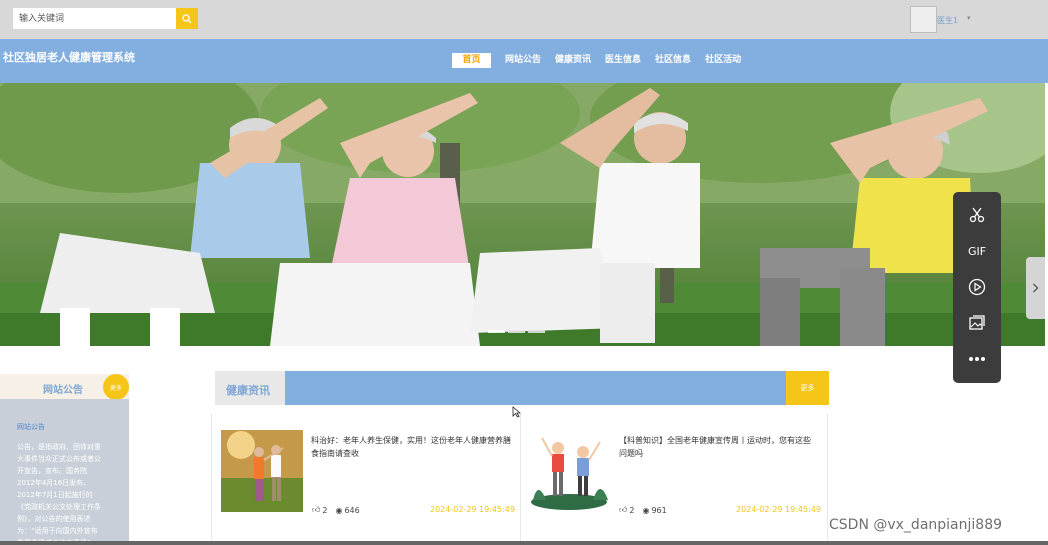 This screenshot has width=1048, height=545. I want to click on chevron-right-icon, so click(1036, 288).